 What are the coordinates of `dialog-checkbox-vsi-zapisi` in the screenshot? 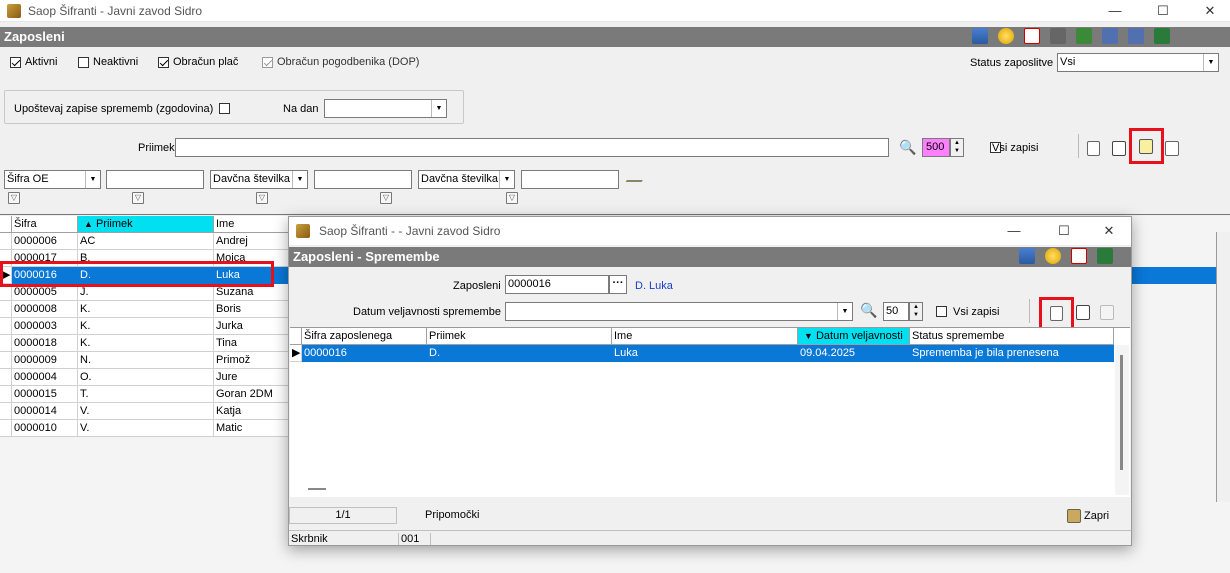 It's located at (941, 311).